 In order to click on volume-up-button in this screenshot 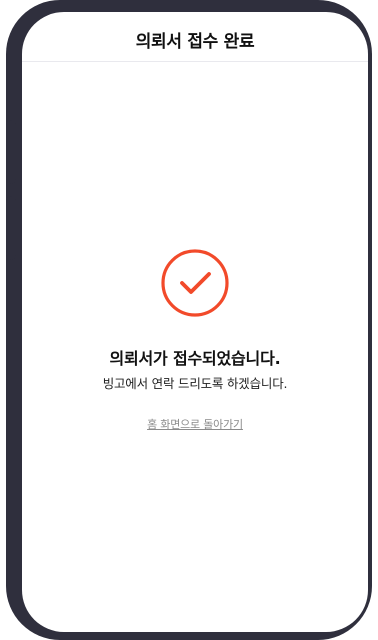, I will do `click(11, 152)`.